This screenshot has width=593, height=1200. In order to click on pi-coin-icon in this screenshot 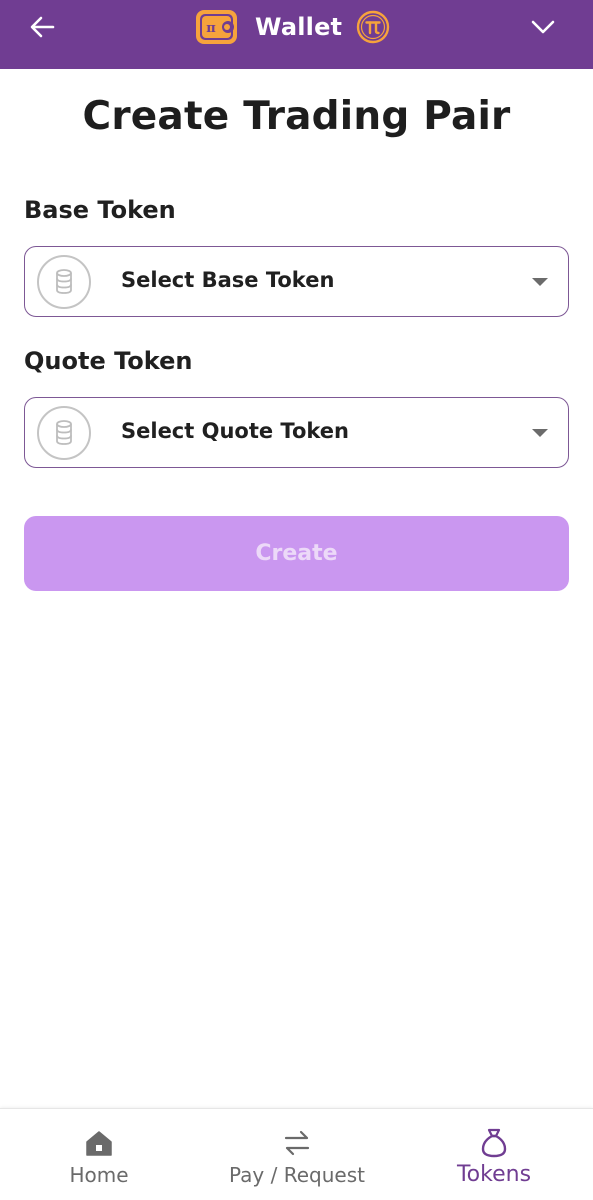, I will do `click(373, 27)`.